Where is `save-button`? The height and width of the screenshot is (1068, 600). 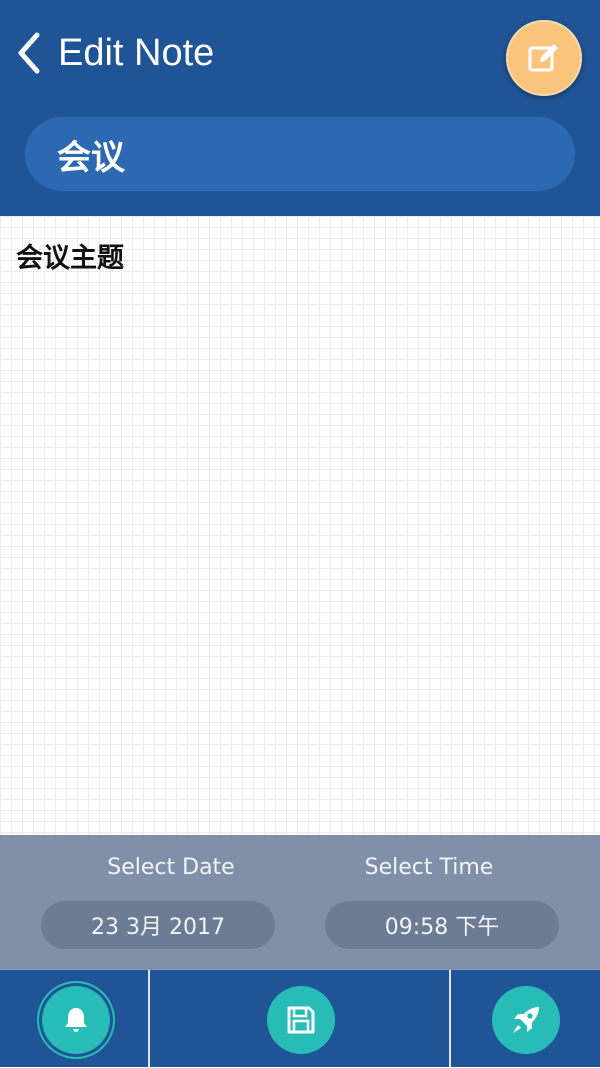 save-button is located at coordinates (301, 1020).